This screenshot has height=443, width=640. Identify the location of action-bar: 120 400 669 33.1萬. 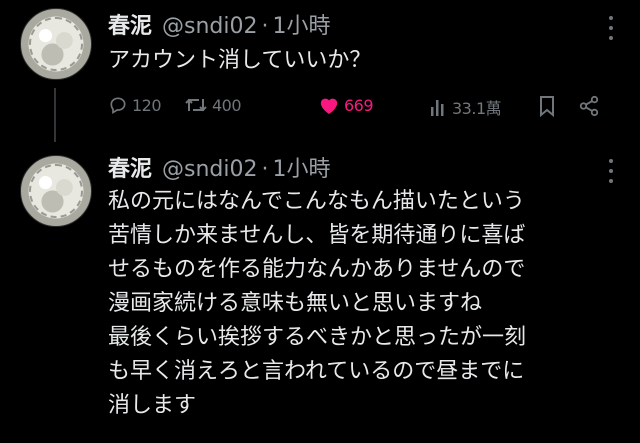
(363, 109).